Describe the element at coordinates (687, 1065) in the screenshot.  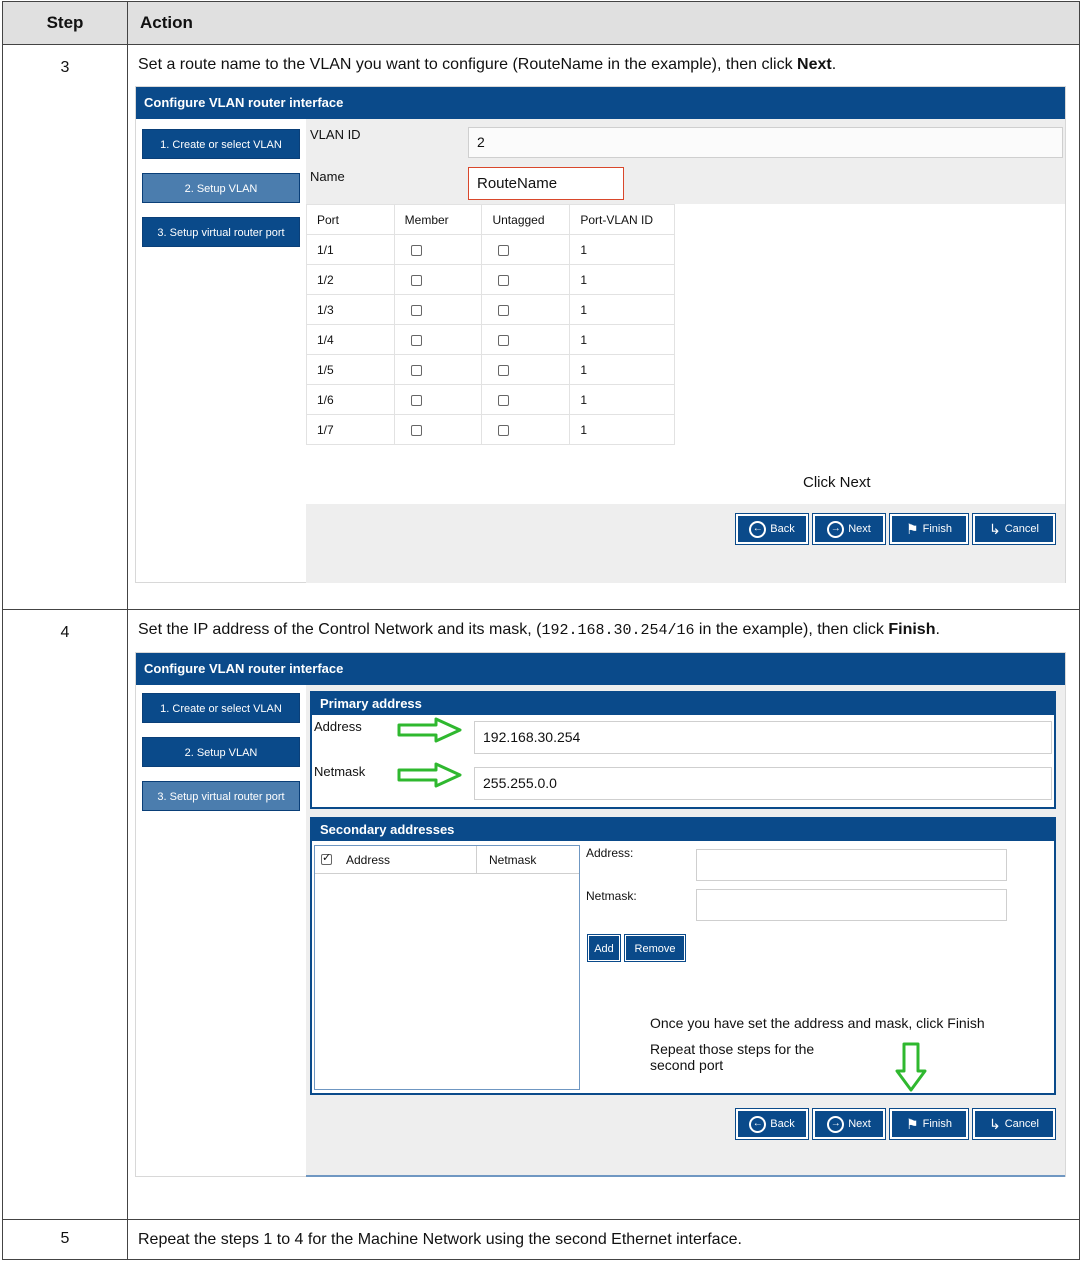
I see `repeat-annotation-line2: second port` at that location.